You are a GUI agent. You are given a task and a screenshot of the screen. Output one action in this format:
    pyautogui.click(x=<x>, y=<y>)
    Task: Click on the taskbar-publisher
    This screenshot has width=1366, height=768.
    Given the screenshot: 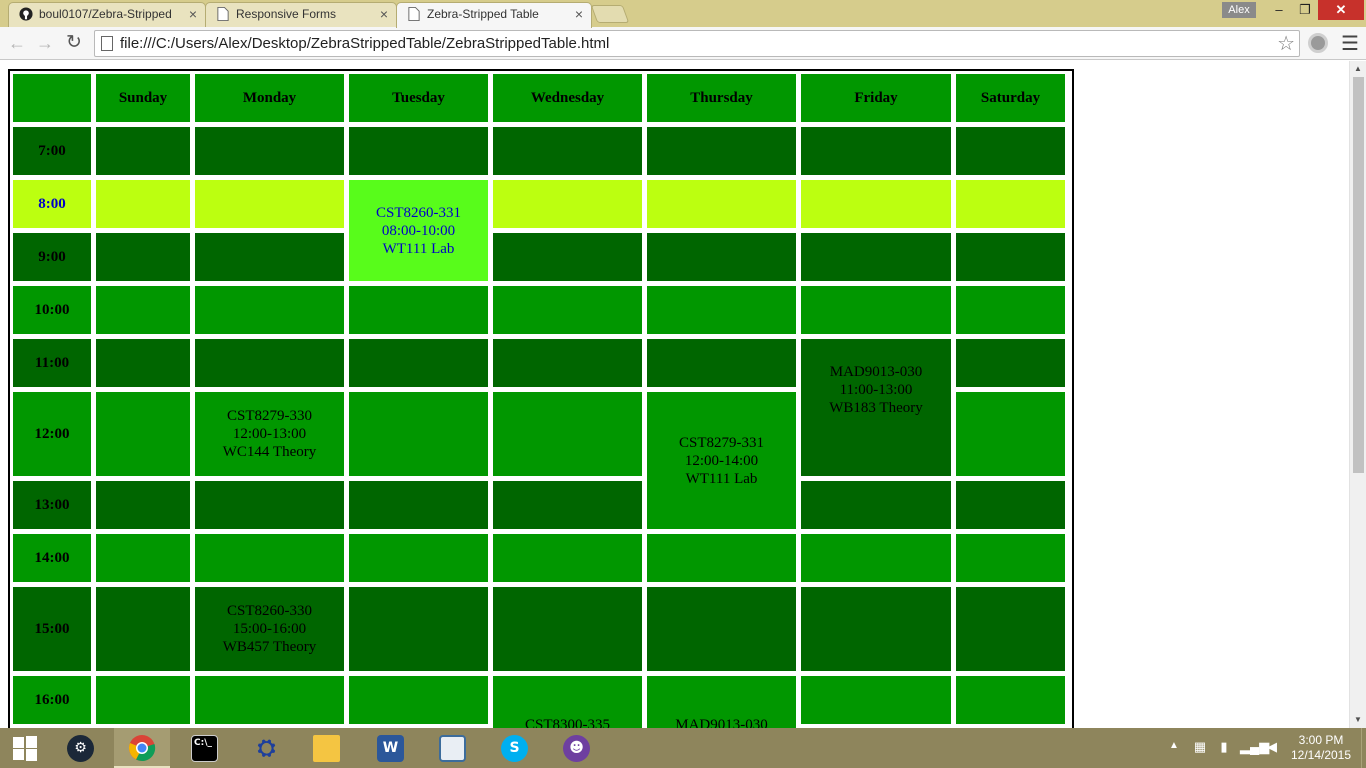 What is the action you would take?
    pyautogui.click(x=452, y=748)
    